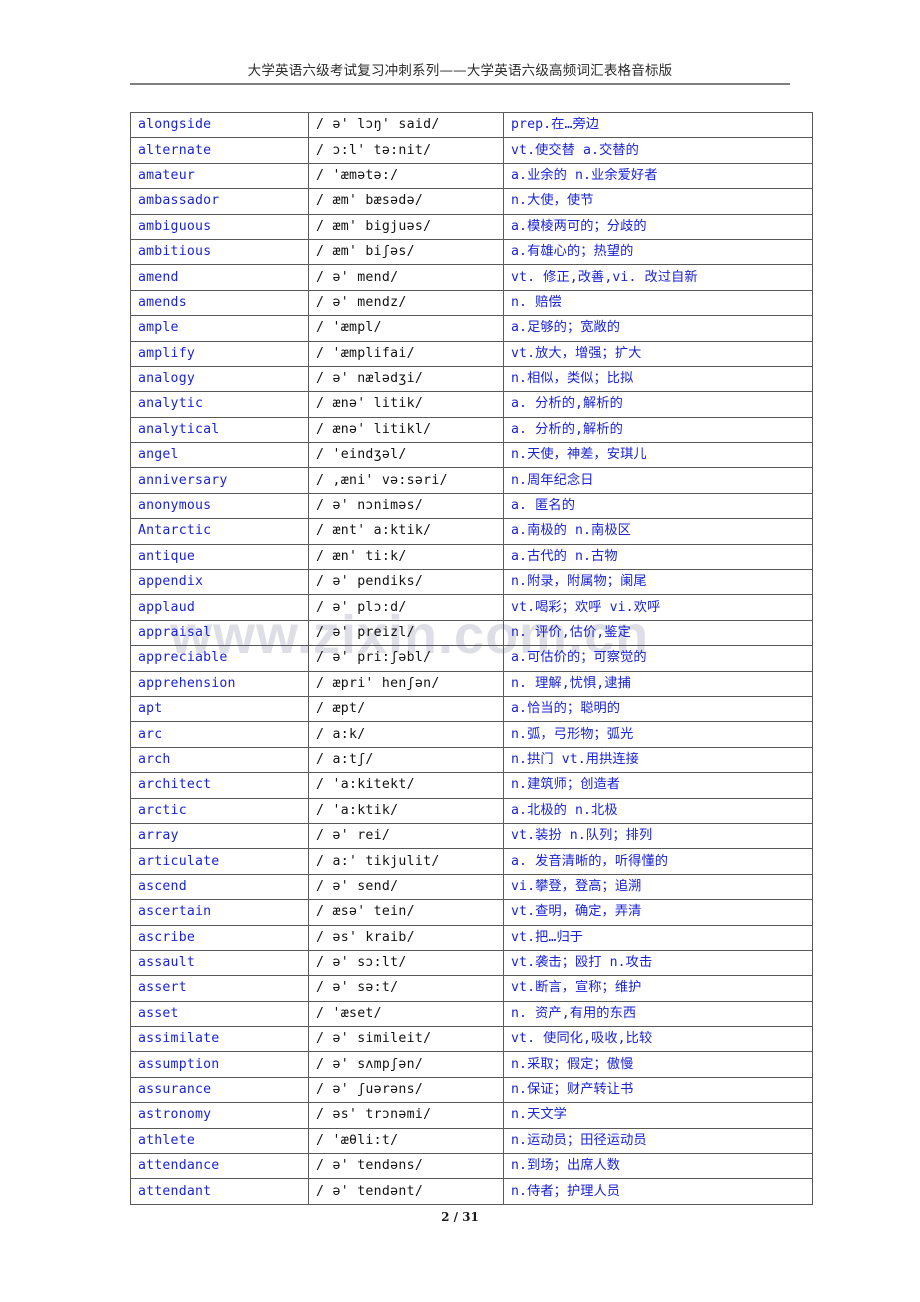 The image size is (920, 1302). What do you see at coordinates (658, 201) in the screenshot?
I see `vocab-meaning: n.大使，使节` at bounding box center [658, 201].